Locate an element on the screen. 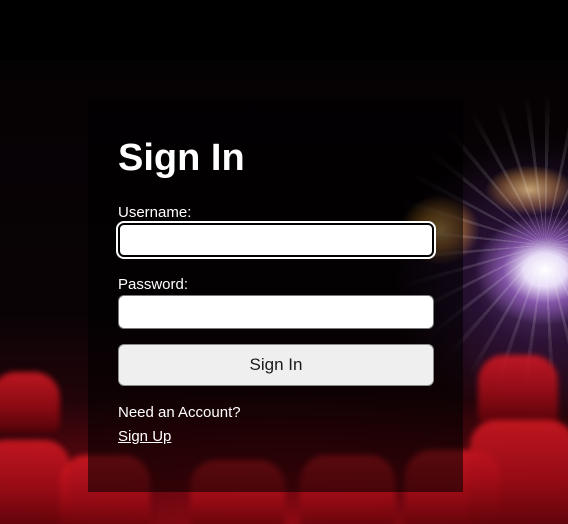 The width and height of the screenshot is (568, 524). username-input is located at coordinates (276, 240).